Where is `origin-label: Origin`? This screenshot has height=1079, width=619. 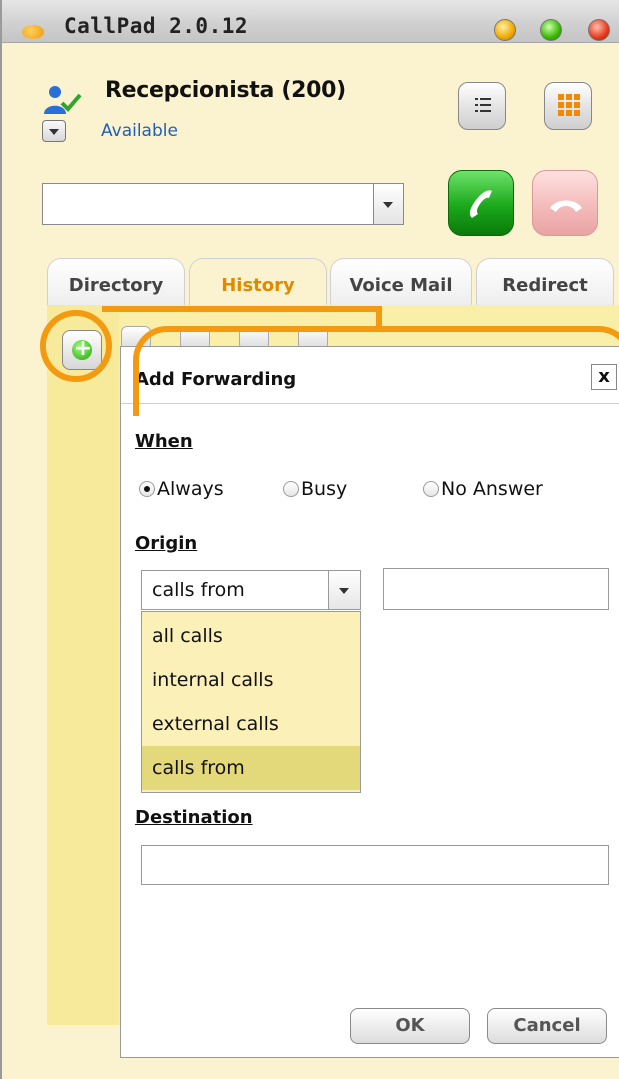
origin-label: Origin is located at coordinates (166, 543).